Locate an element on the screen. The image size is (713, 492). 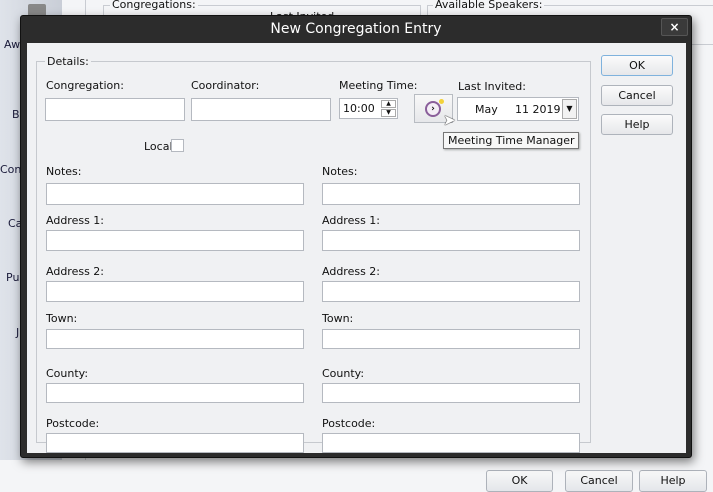
postcode-label-2: Postcode: is located at coordinates (349, 423).